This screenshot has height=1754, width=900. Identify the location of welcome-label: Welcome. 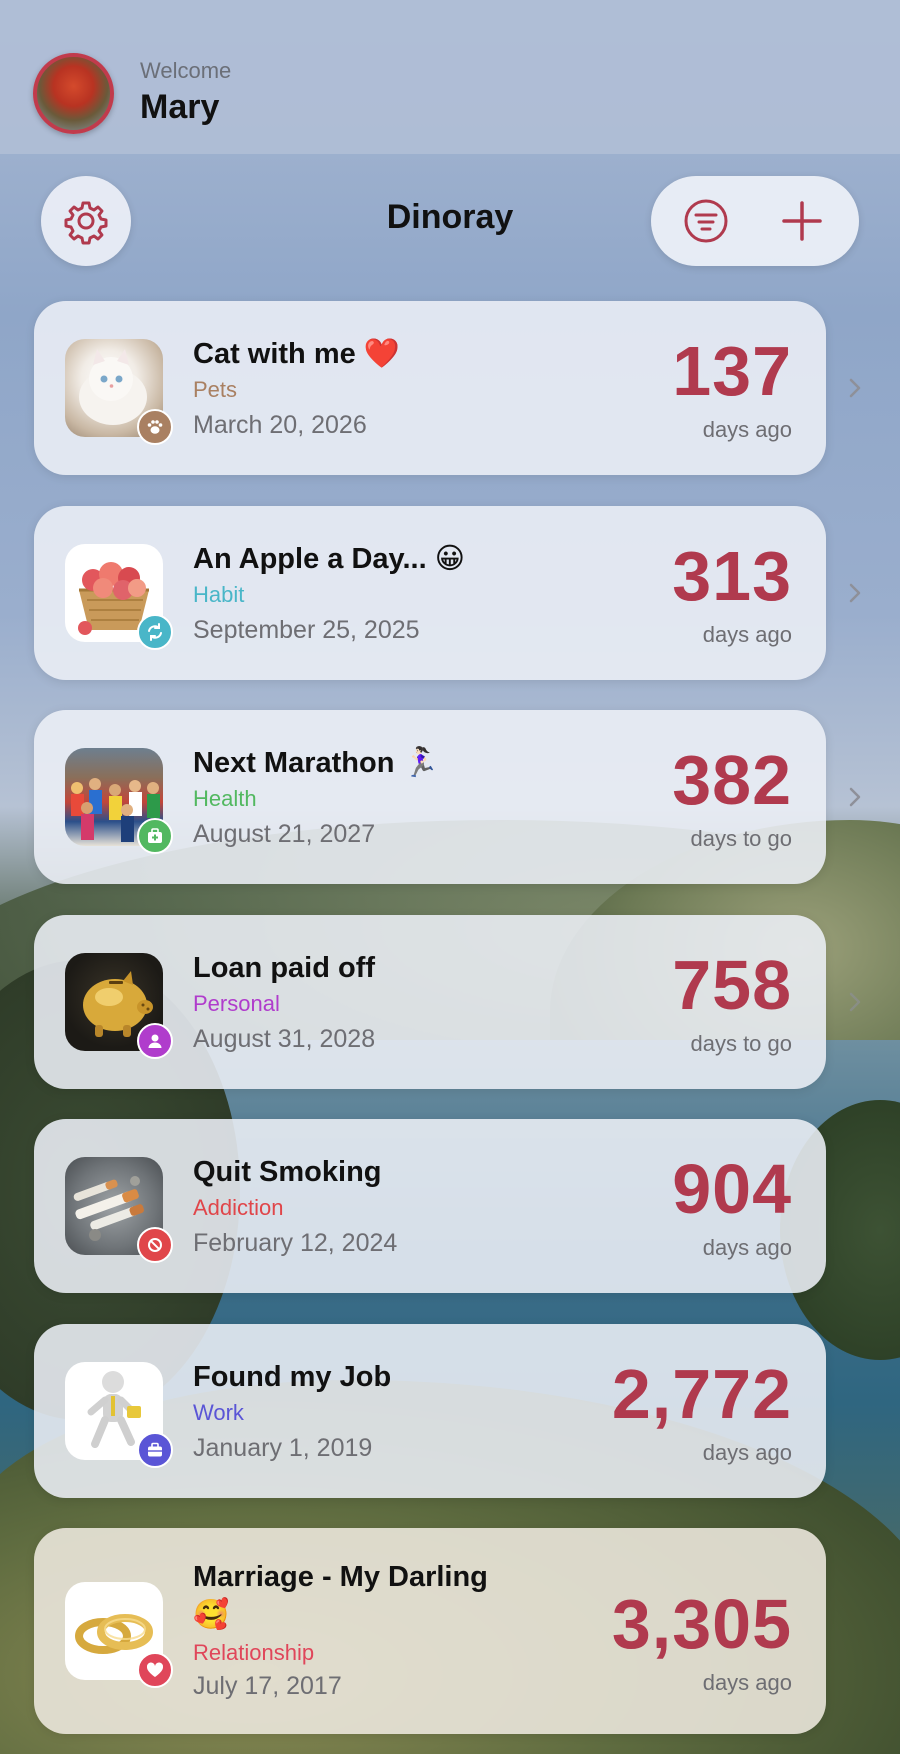
(186, 70).